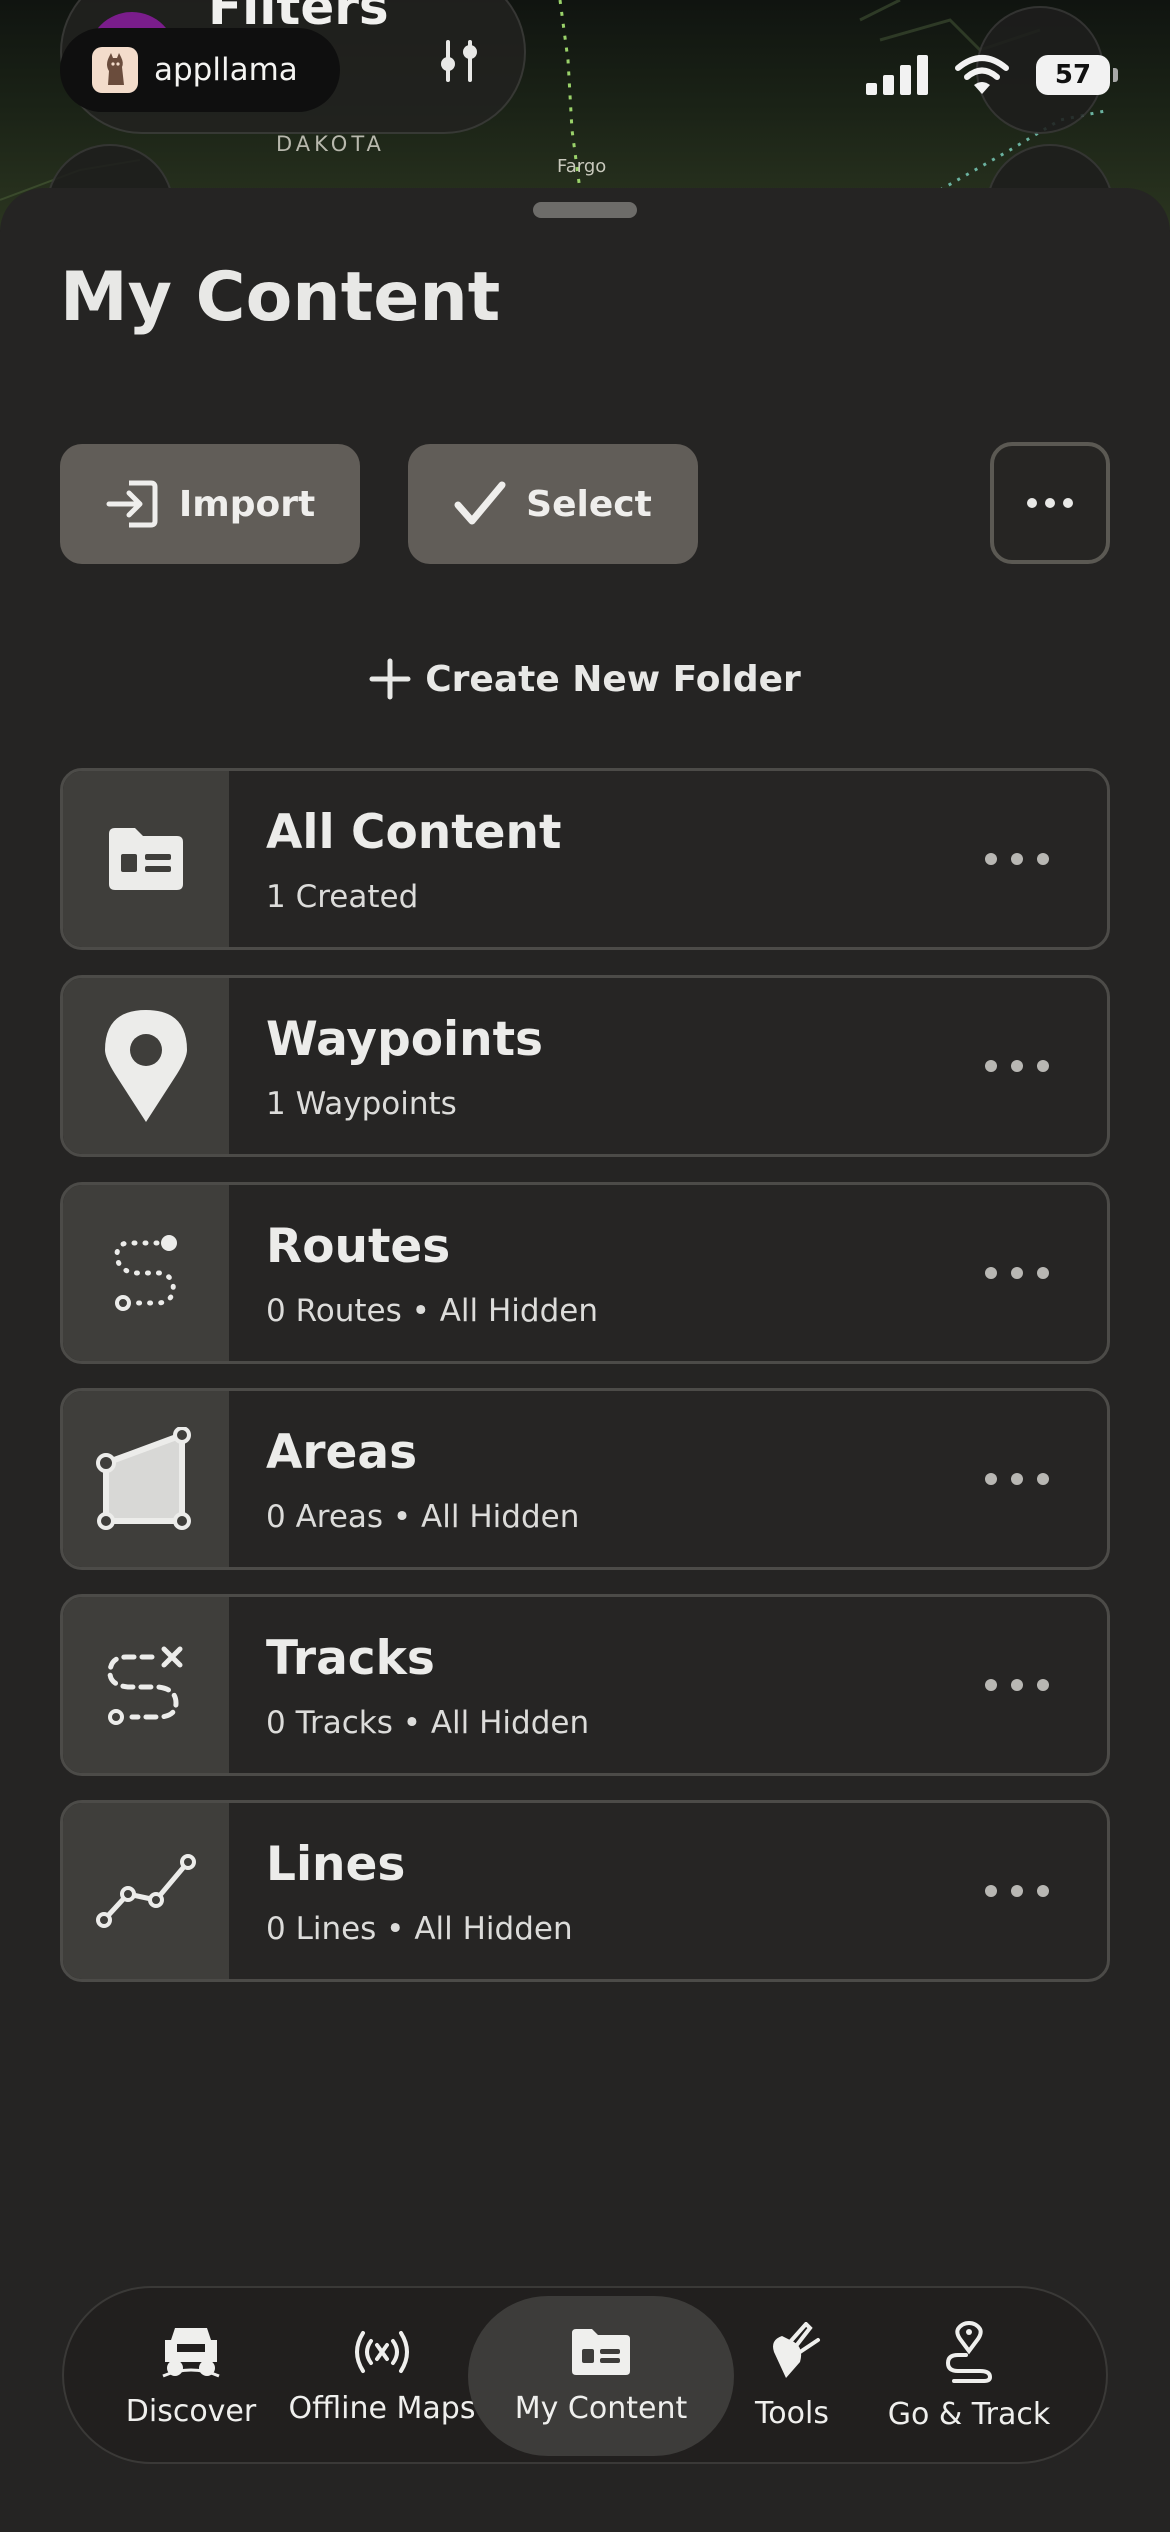  I want to click on list-item-title: Areas, so click(342, 1452).